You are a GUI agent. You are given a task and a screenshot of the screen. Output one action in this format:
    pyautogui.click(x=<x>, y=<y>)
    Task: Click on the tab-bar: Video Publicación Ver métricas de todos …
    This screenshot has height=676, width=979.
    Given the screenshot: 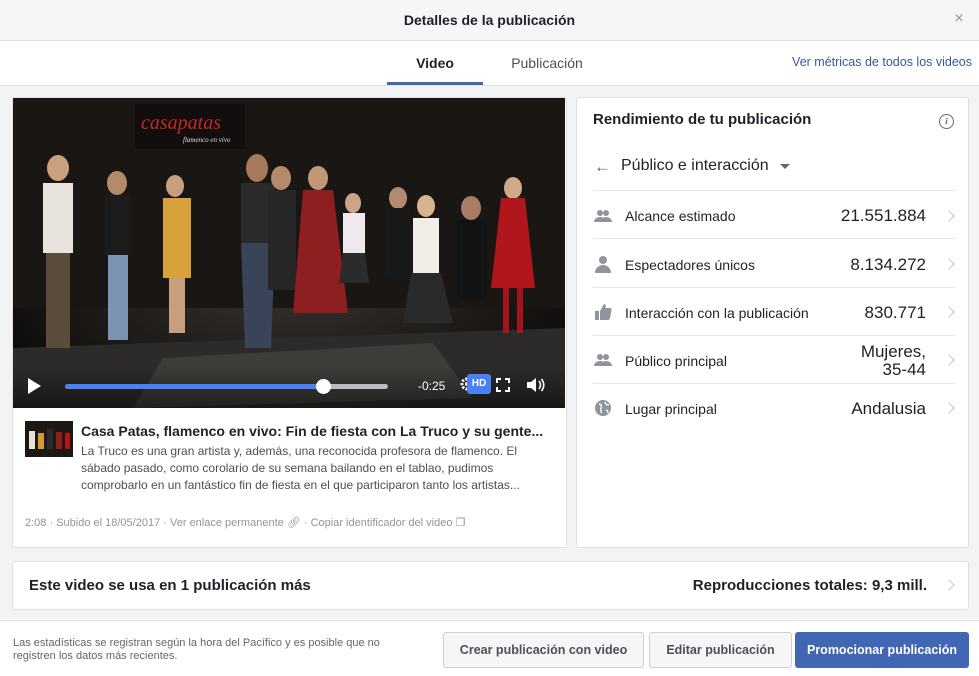 What is the action you would take?
    pyautogui.click(x=489, y=63)
    